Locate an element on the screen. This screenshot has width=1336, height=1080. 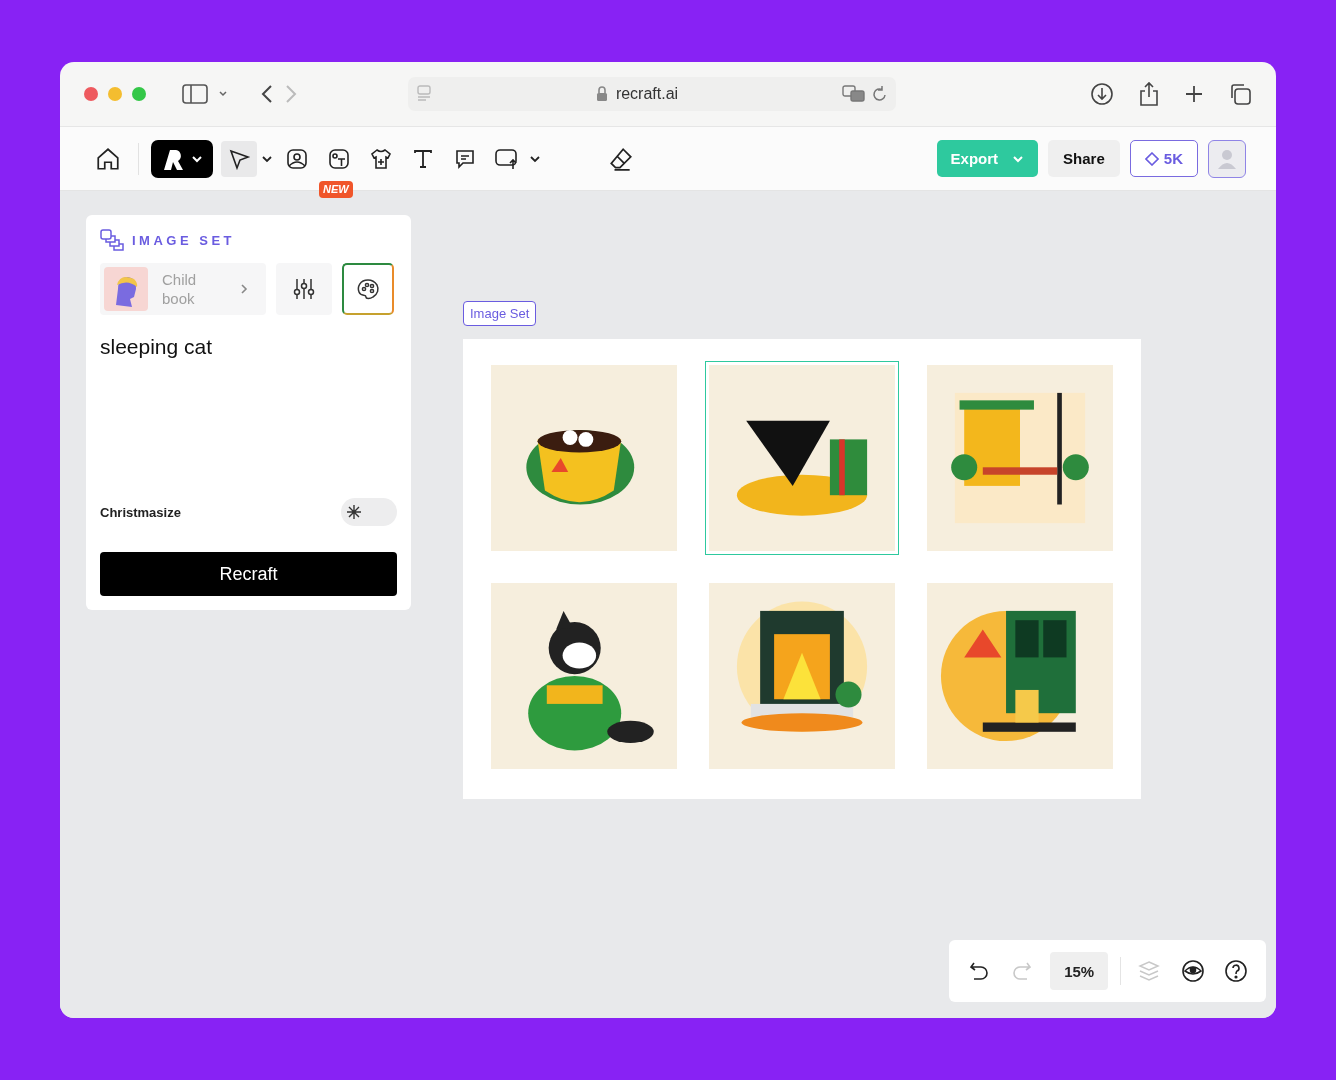
prompt-text: sleeping cat is located at coordinates (248, 416).